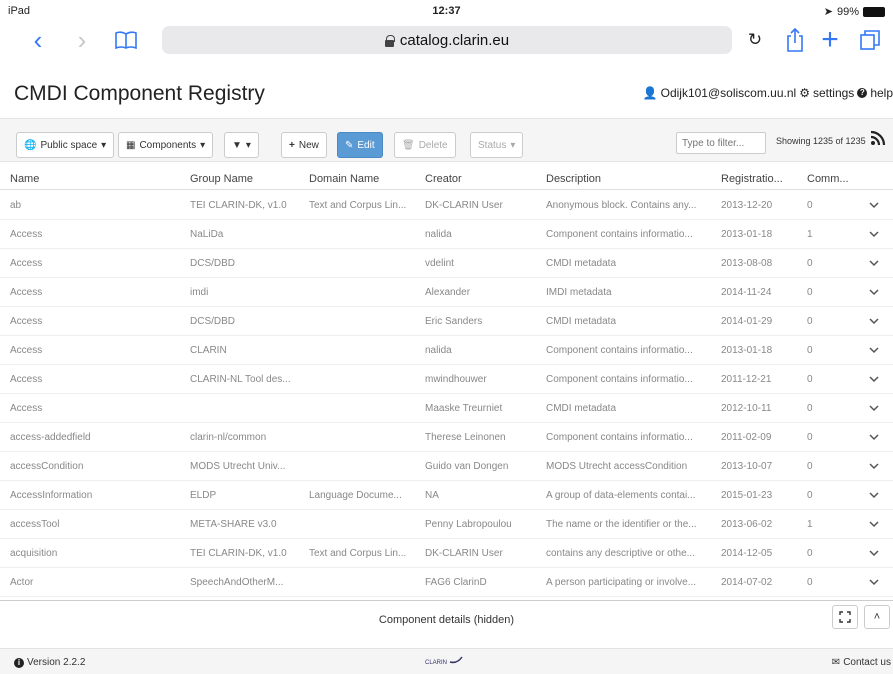  Describe the element at coordinates (729, 93) in the screenshot. I see `user-link: Odijk101@soliscom.uu.nl` at that location.